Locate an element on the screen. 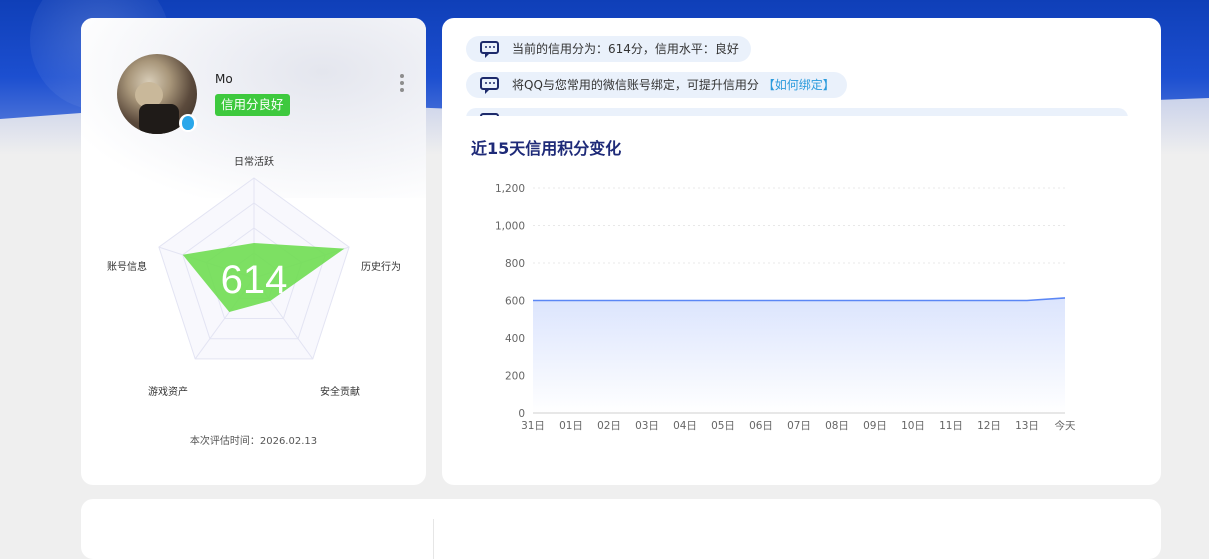 This screenshot has height=559, width=1209. x-tick-label: 06日 is located at coordinates (761, 426).